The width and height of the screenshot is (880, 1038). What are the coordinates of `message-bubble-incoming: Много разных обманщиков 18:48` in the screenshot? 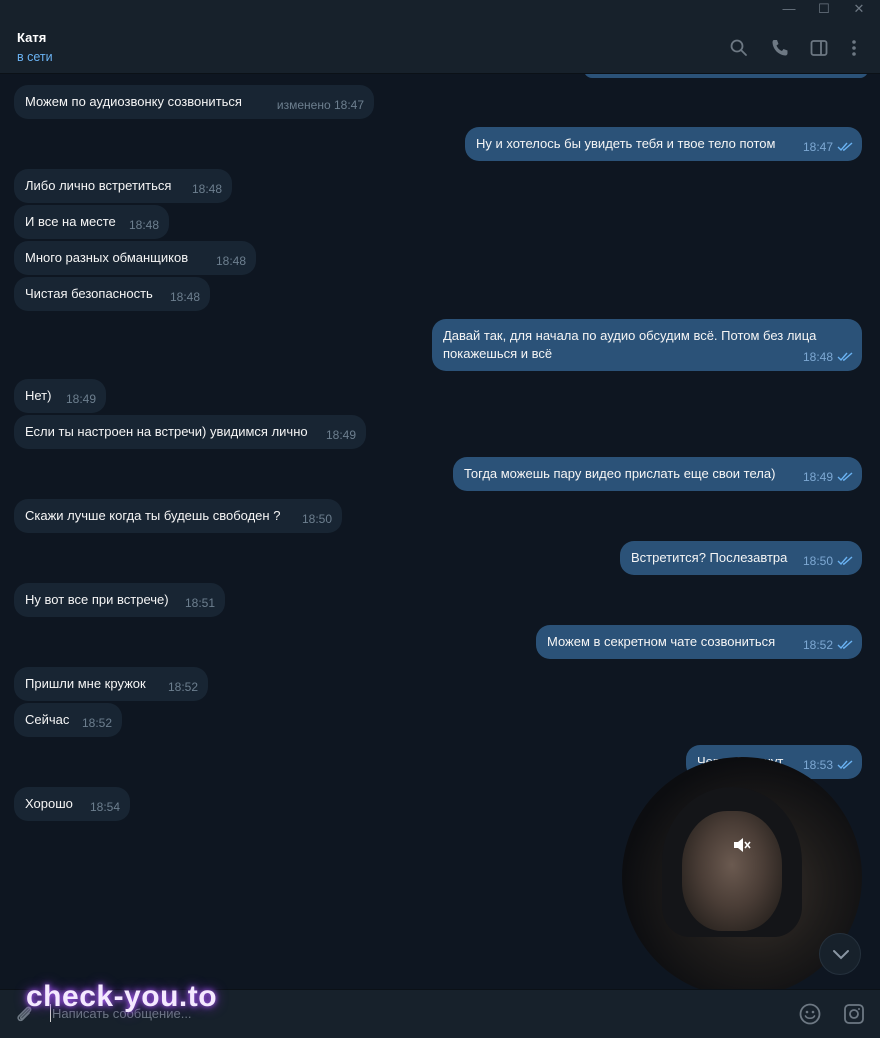 It's located at (135, 258).